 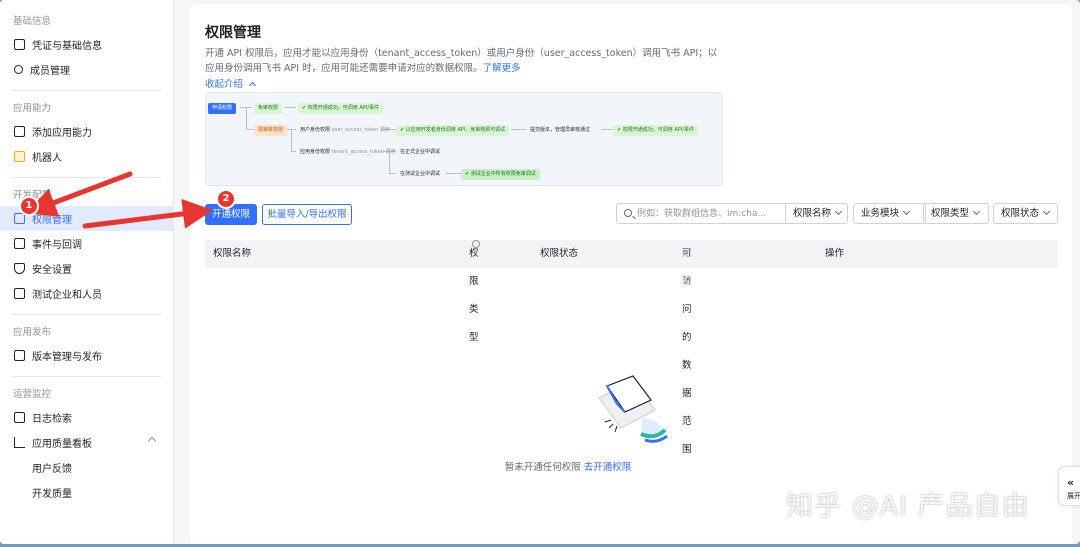 I want to click on permission-search: 权限名称, so click(x=732, y=213).